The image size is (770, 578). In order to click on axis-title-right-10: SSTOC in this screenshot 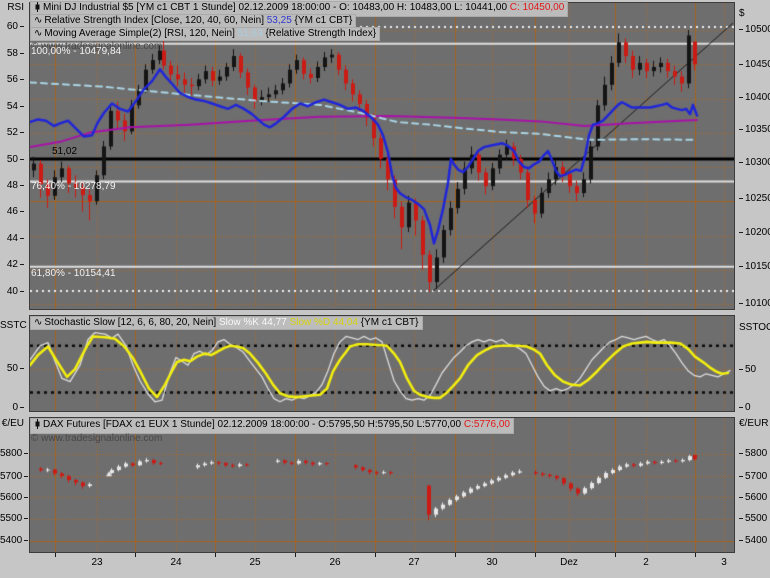, I will do `click(754, 327)`.